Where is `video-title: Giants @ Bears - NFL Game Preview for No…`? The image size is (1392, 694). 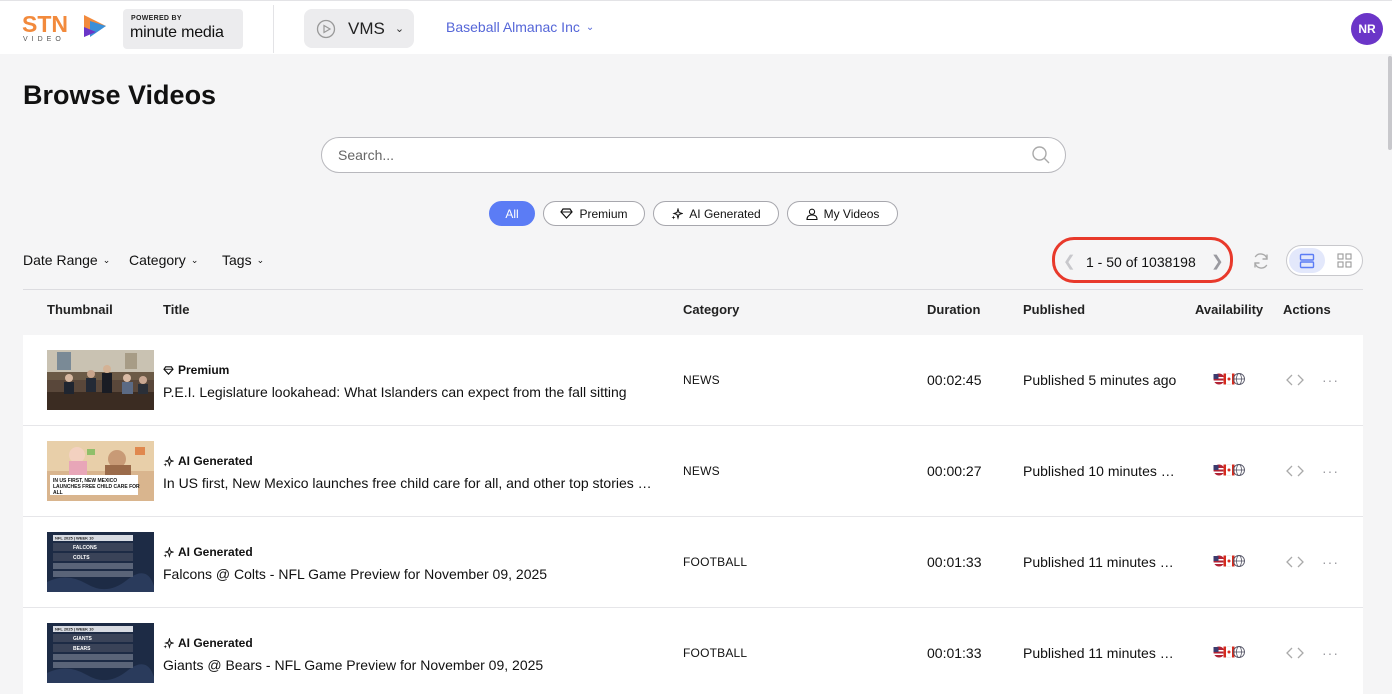 video-title: Giants @ Bears - NFL Game Preview for No… is located at coordinates (410, 665).